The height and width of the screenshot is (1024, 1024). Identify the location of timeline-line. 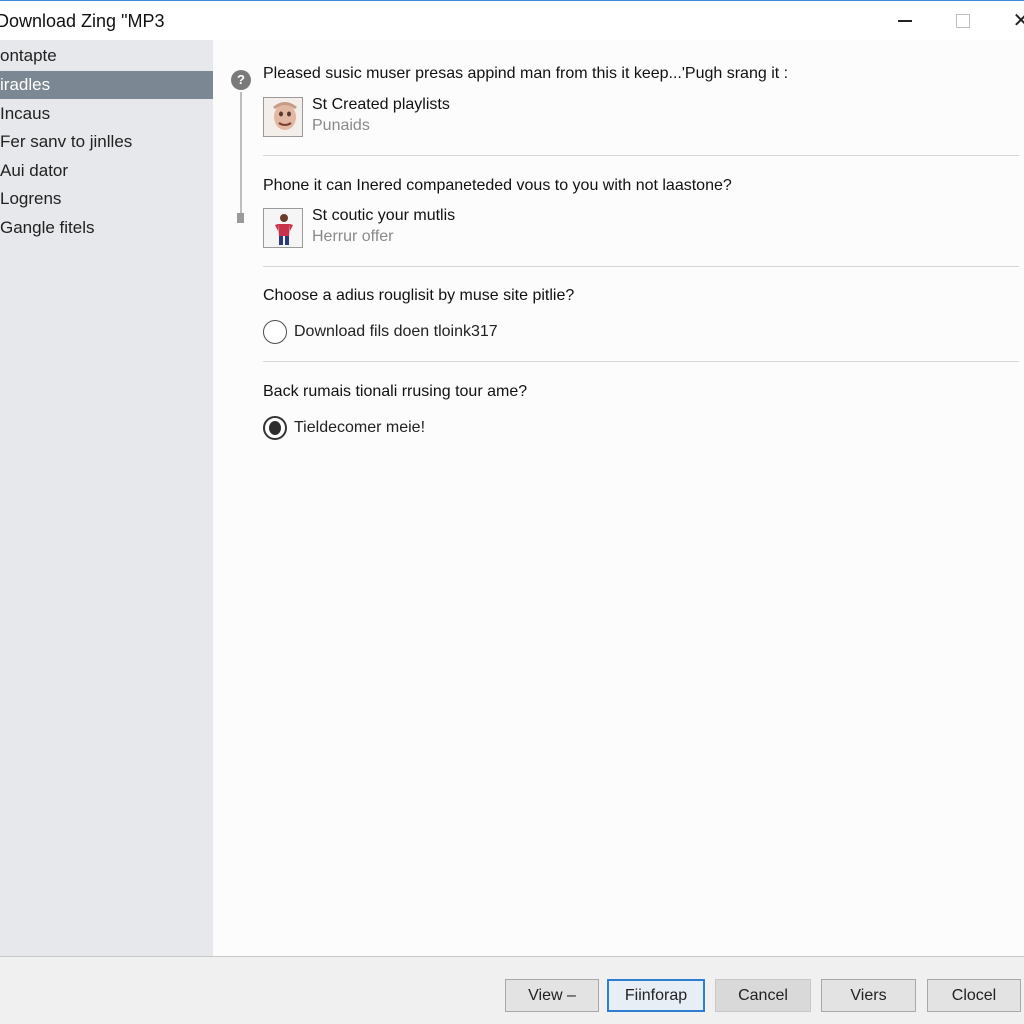
(241, 156).